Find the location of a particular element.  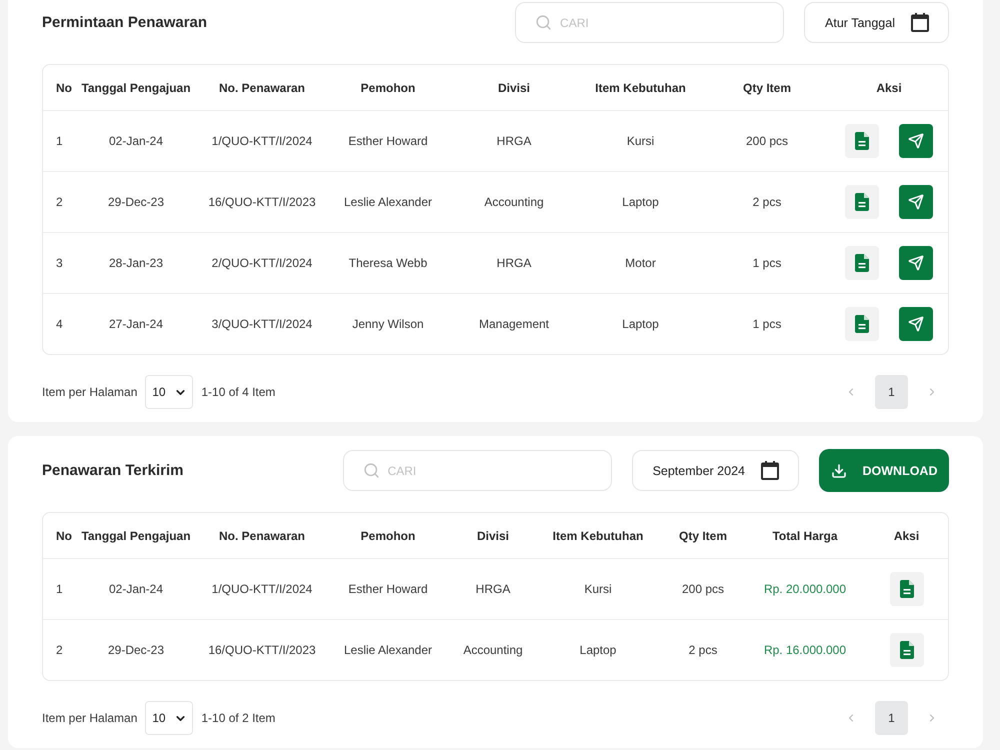

section-title: Penawaran Terkirim is located at coordinates (113, 470).